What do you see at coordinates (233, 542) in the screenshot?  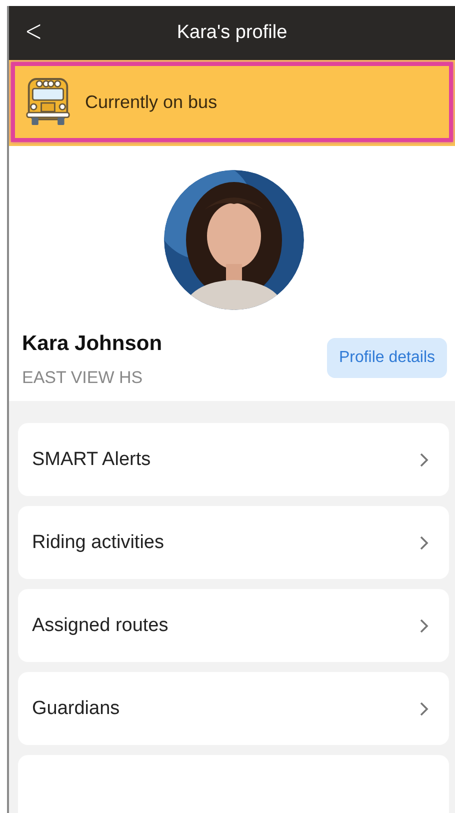 I see `menu-item: Riding activities` at bounding box center [233, 542].